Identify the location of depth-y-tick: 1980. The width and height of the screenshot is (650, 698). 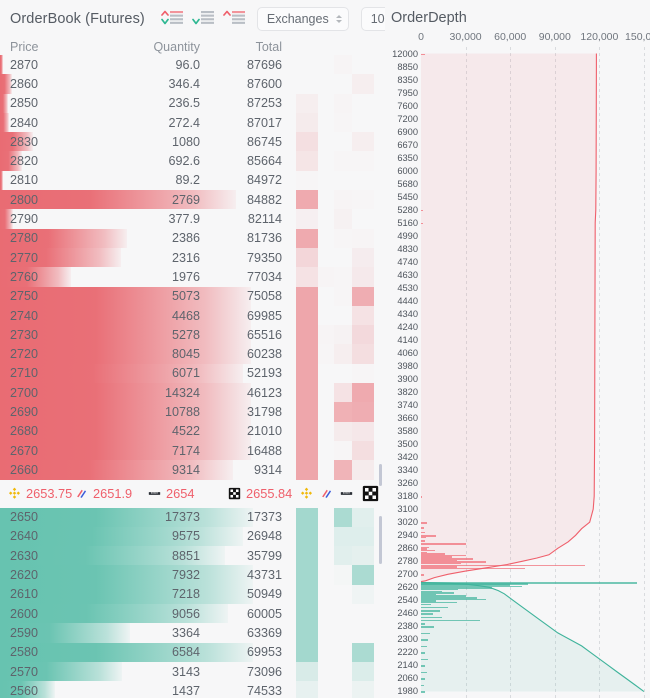
(407, 691).